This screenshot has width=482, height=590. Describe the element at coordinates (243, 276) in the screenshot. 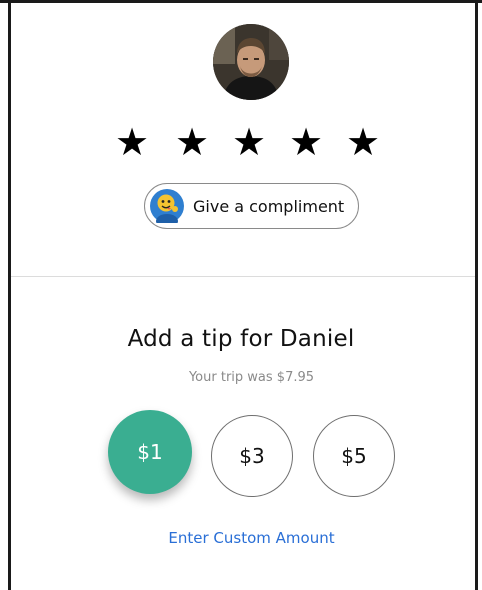

I see `section-divider` at that location.